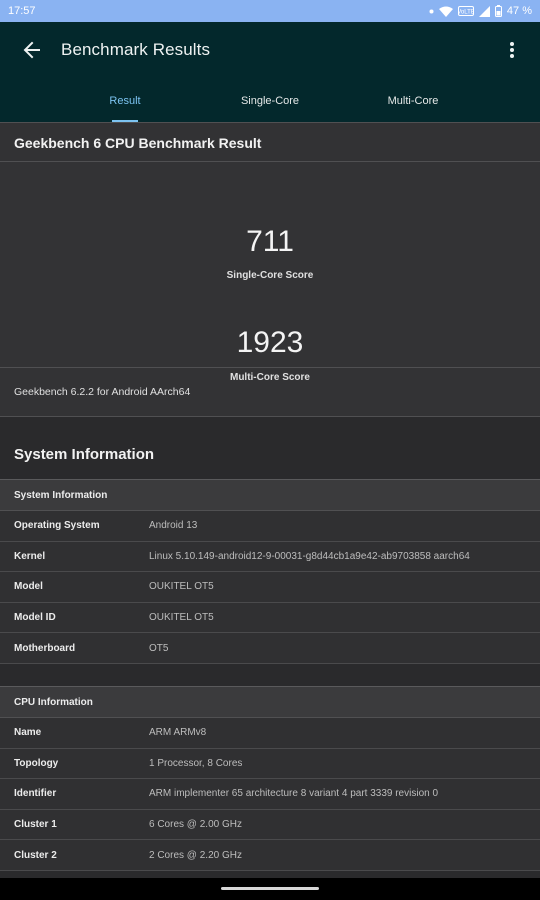 The height and width of the screenshot is (900, 540). I want to click on table-row: Topology 1 Processor, 8 Cores, so click(270, 764).